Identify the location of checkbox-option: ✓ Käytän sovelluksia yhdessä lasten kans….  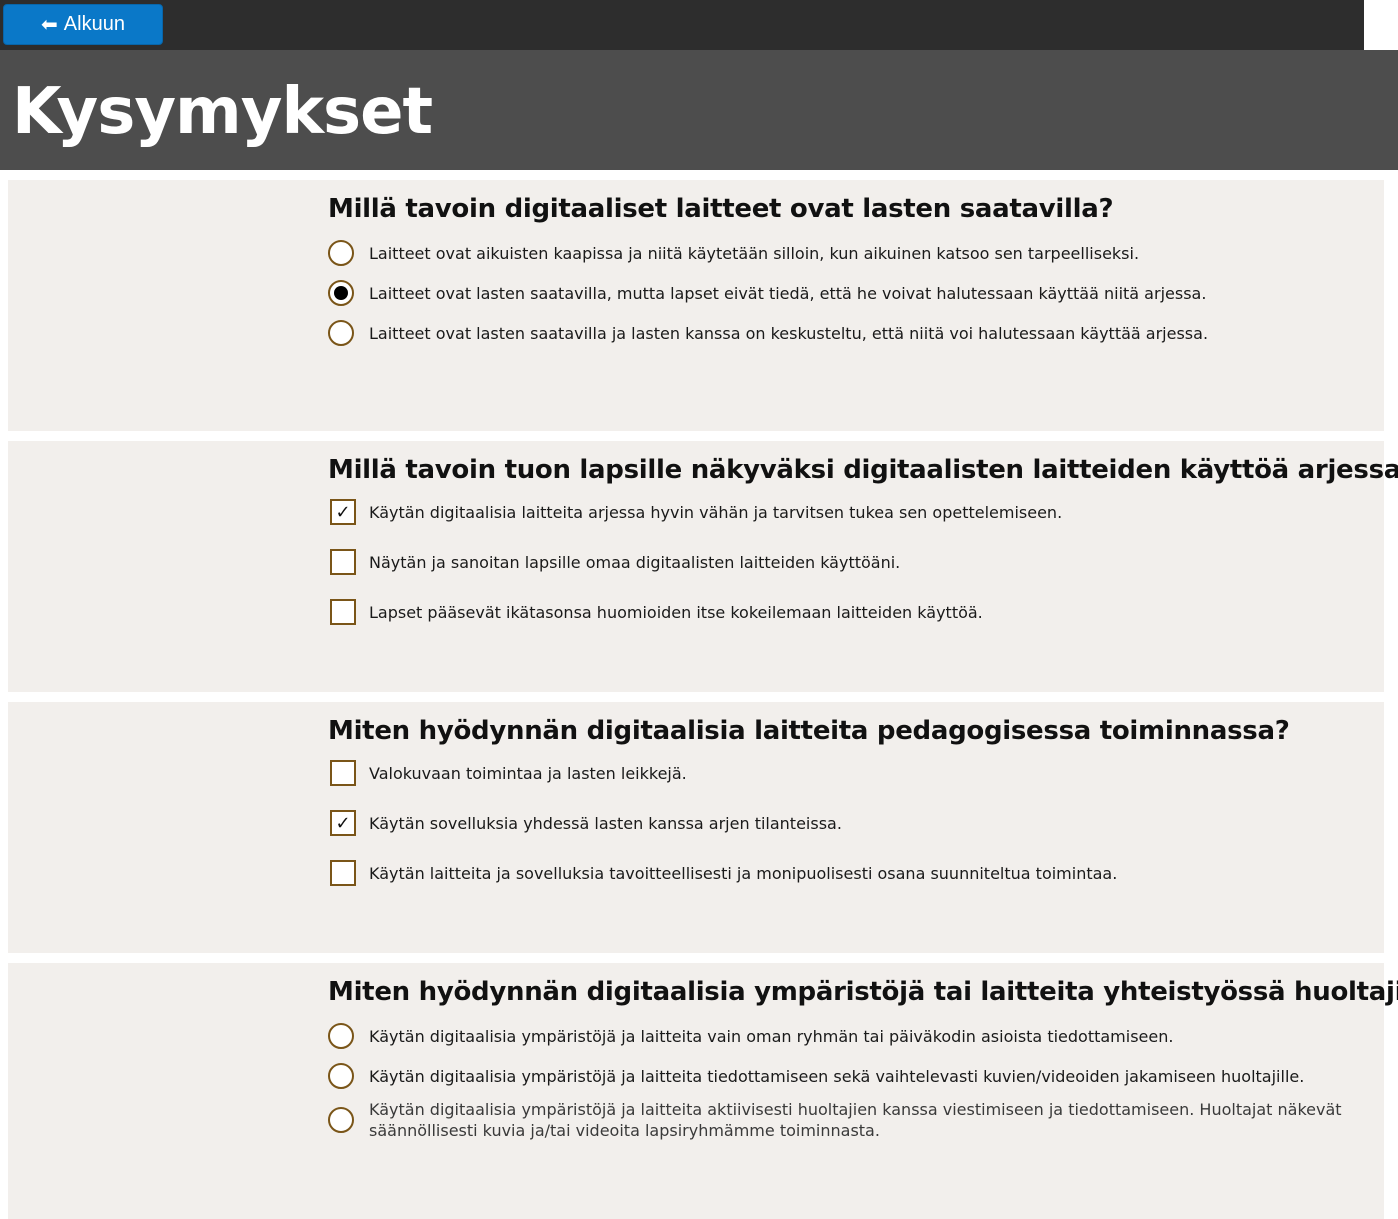
(585, 823).